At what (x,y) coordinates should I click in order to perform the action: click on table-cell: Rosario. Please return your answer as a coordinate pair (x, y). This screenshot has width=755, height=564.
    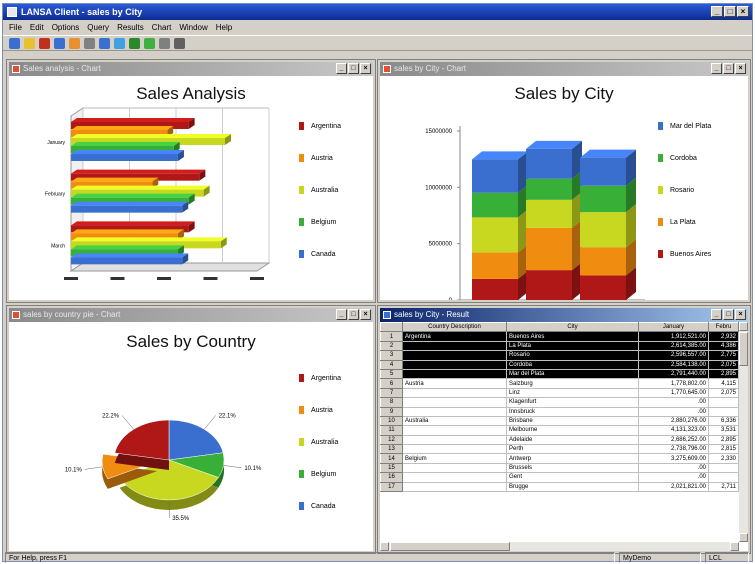
    Looking at the image, I should click on (573, 355).